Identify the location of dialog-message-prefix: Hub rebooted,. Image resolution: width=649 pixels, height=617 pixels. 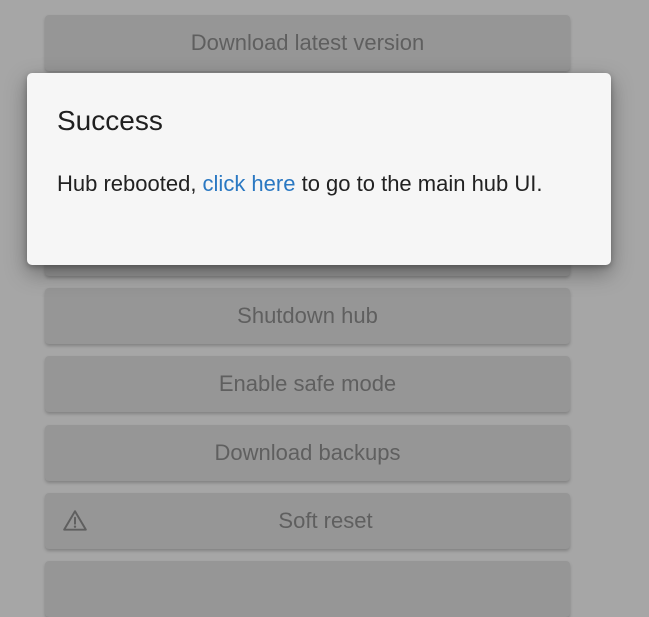
(130, 183).